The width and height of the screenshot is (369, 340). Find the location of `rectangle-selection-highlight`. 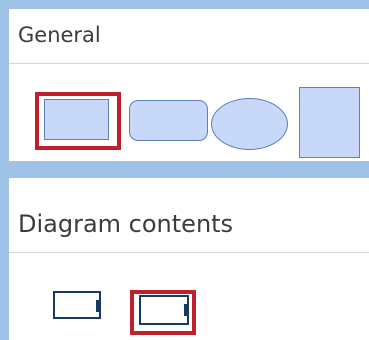

rectangle-selection-highlight is located at coordinates (78, 121).